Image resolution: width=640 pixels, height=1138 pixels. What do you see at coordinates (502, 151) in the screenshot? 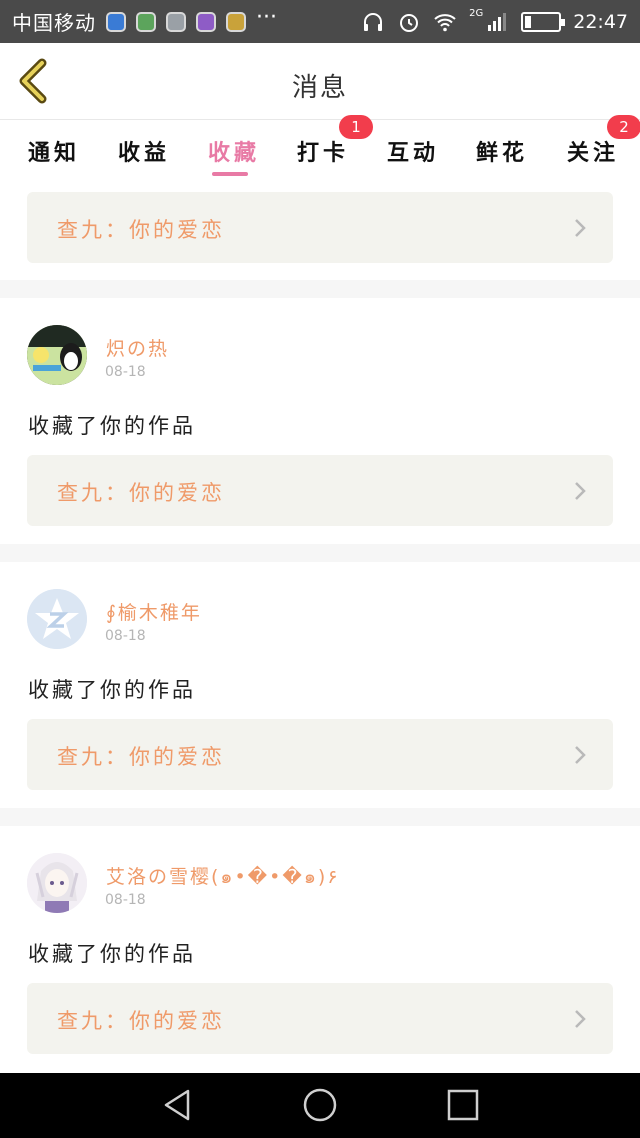
I see `tab-flowers: 鲜花` at bounding box center [502, 151].